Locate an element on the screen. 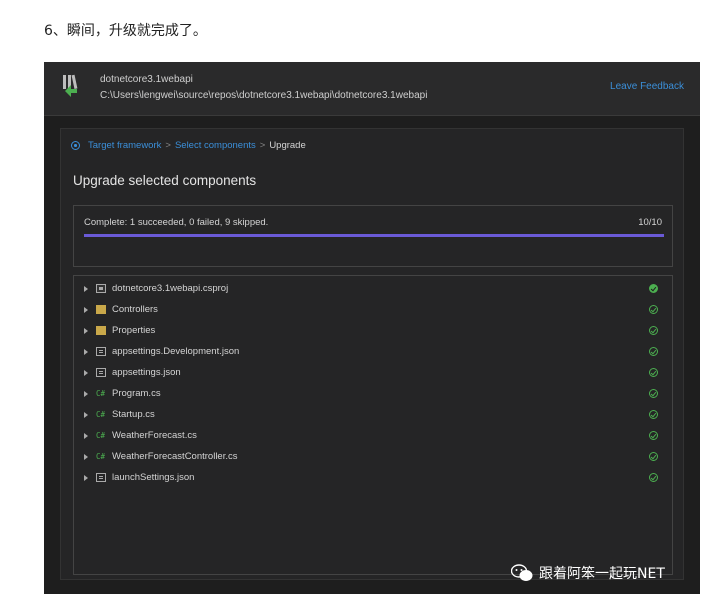 This screenshot has width=726, height=605. watermark-text: 跟着阿笨一起玩NET is located at coordinates (602, 574).